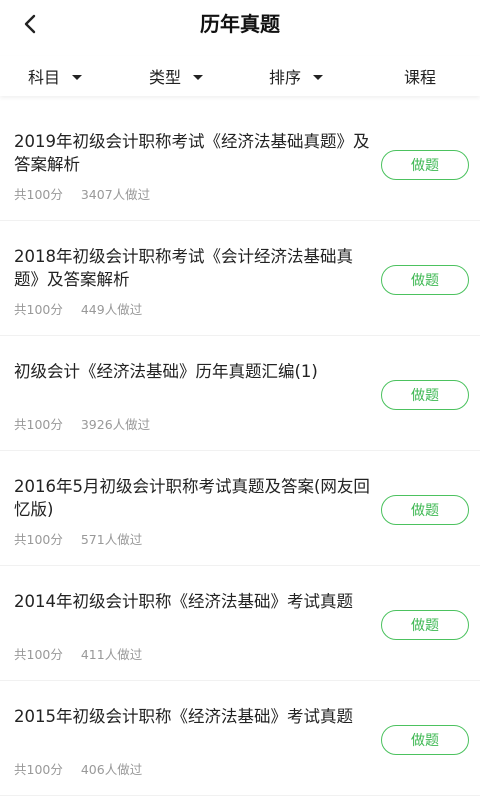  I want to click on item-title: 初级会计《经济法基础》历年真题汇编(1), so click(166, 371).